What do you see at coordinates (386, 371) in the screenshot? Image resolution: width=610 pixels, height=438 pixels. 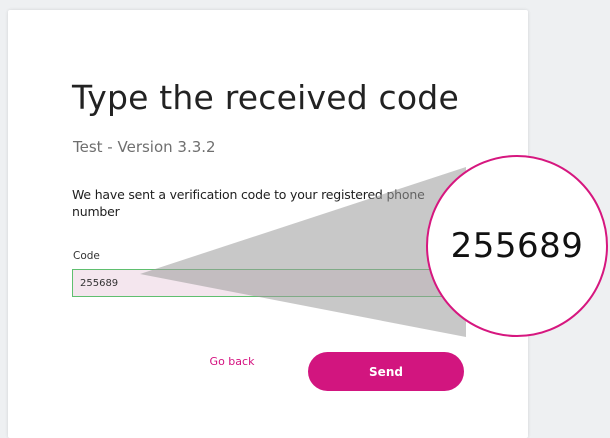 I see `send-button: Send` at bounding box center [386, 371].